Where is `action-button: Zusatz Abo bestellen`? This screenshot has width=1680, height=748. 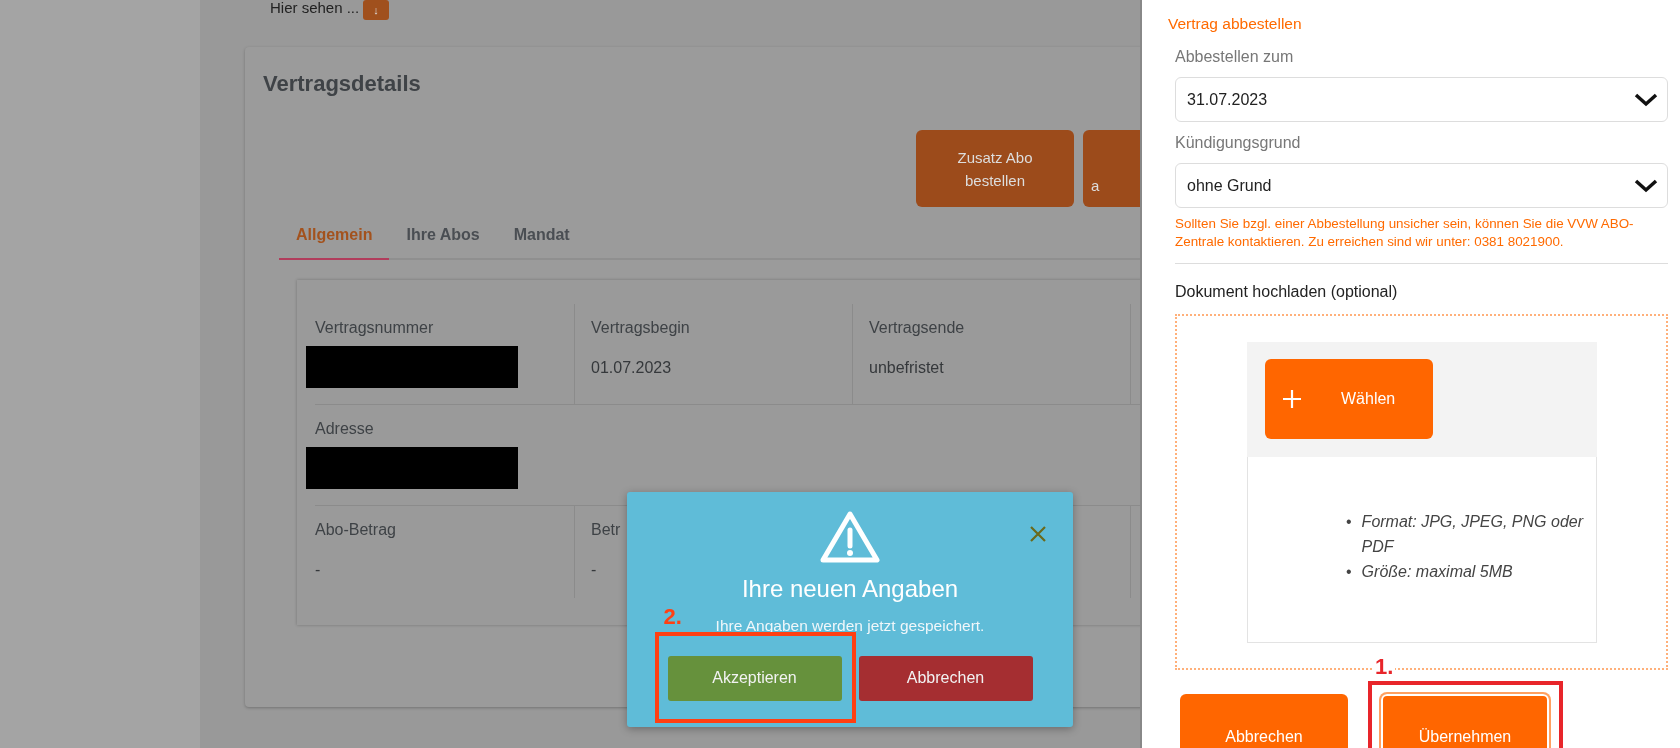
action-button: Zusatz Abo bestellen is located at coordinates (995, 169).